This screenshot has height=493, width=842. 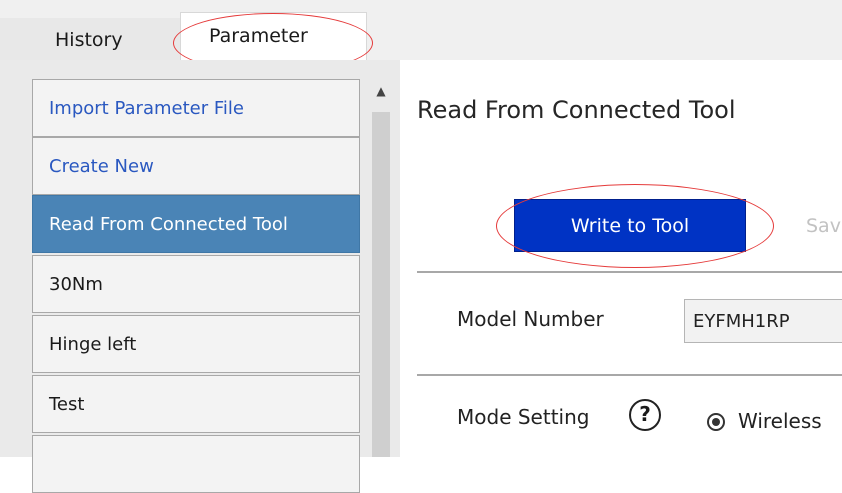 I want to click on list-item-30nm: 30Nm, so click(x=196, y=284).